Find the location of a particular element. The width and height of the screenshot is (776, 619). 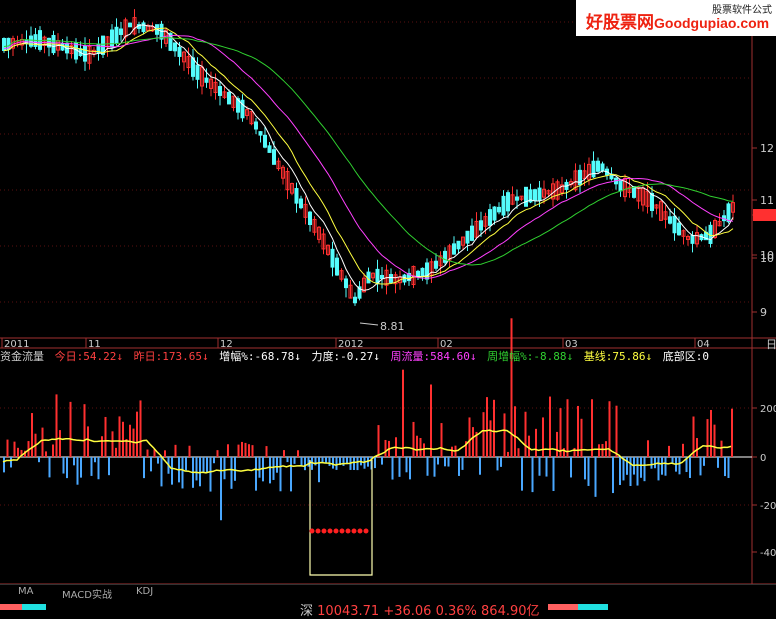

market-status-bar: 深 10043.71 +36.06 0.36% 864.90亿 is located at coordinates (388, 609).